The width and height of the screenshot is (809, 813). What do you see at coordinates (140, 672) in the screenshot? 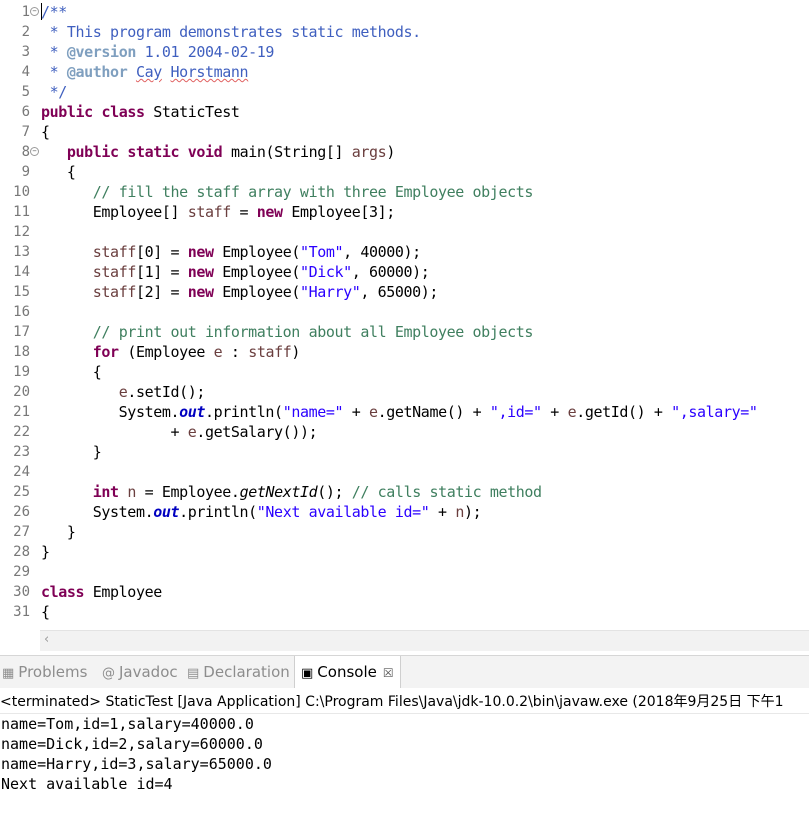
I see `tab-javadoc: @ Javadoc` at bounding box center [140, 672].